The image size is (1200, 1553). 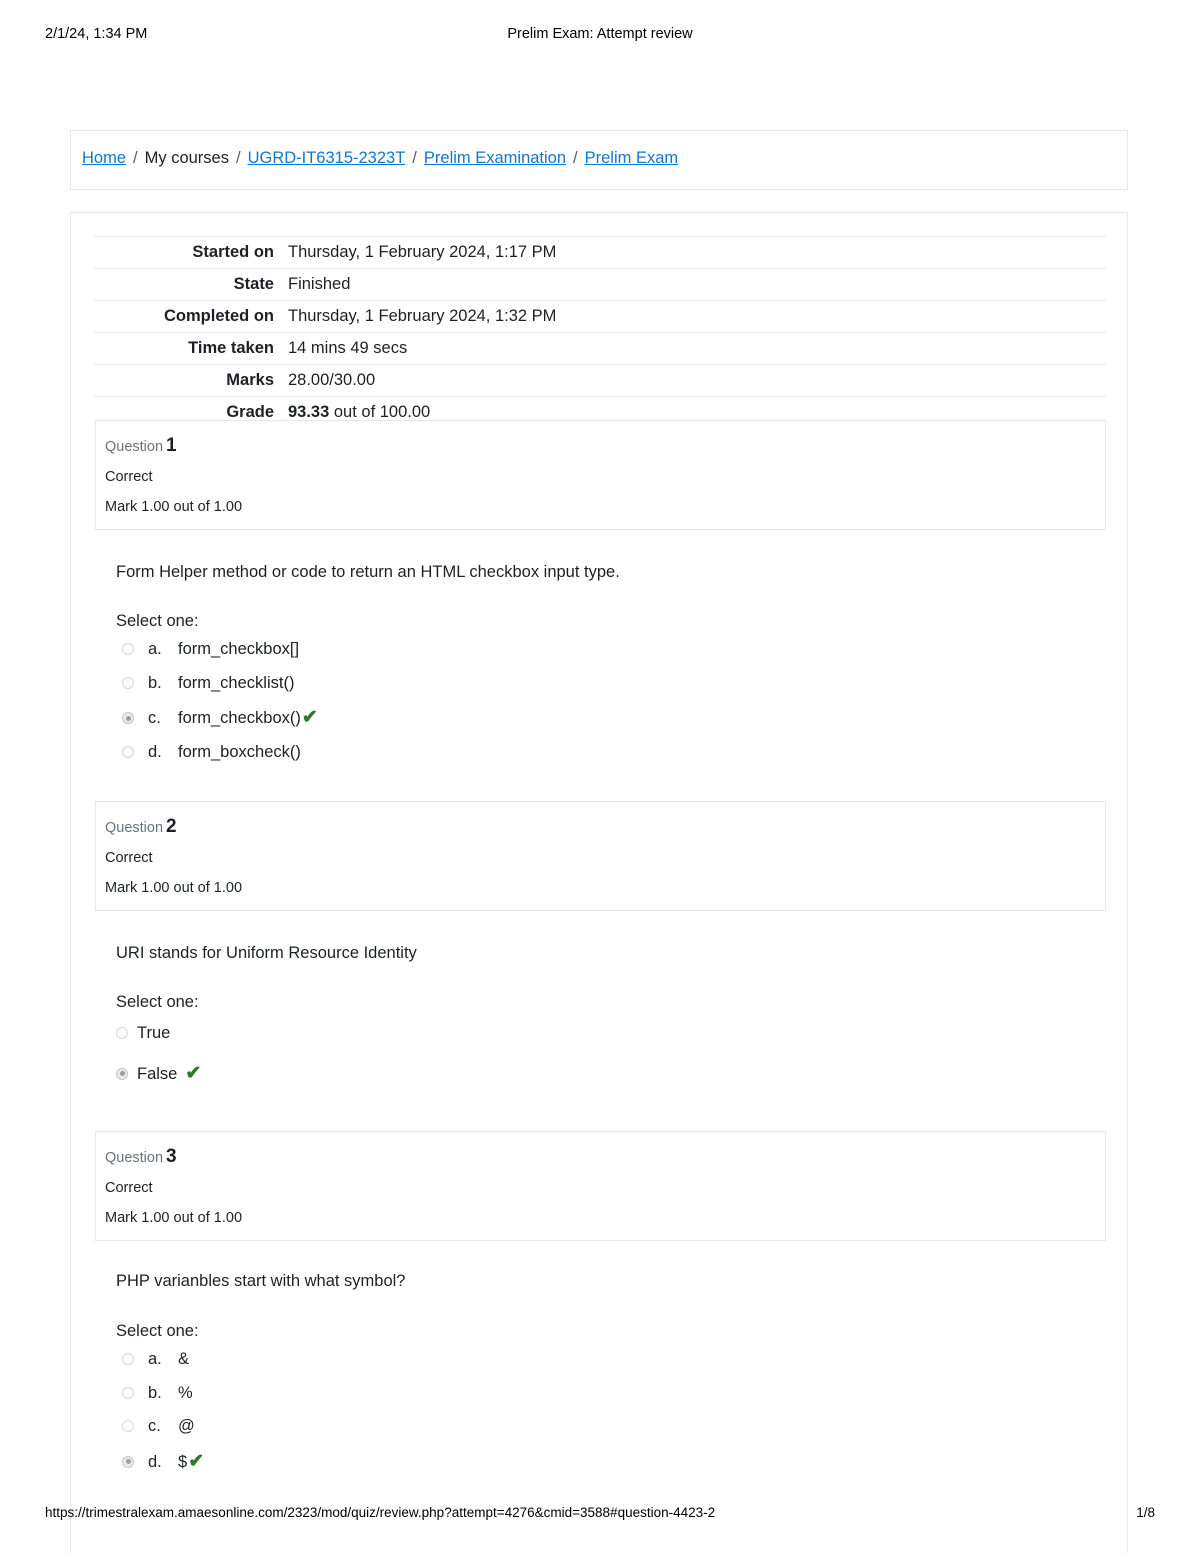 I want to click on question-number: Question 2, so click(x=605, y=827).